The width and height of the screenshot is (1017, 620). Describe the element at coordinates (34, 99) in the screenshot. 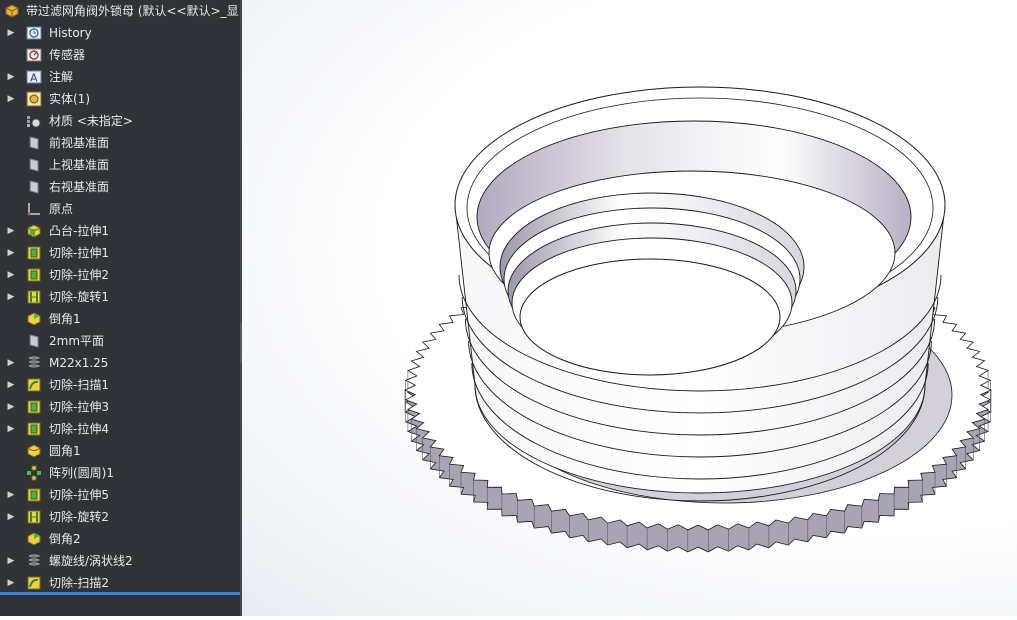

I see `solid-bodies-icon` at that location.